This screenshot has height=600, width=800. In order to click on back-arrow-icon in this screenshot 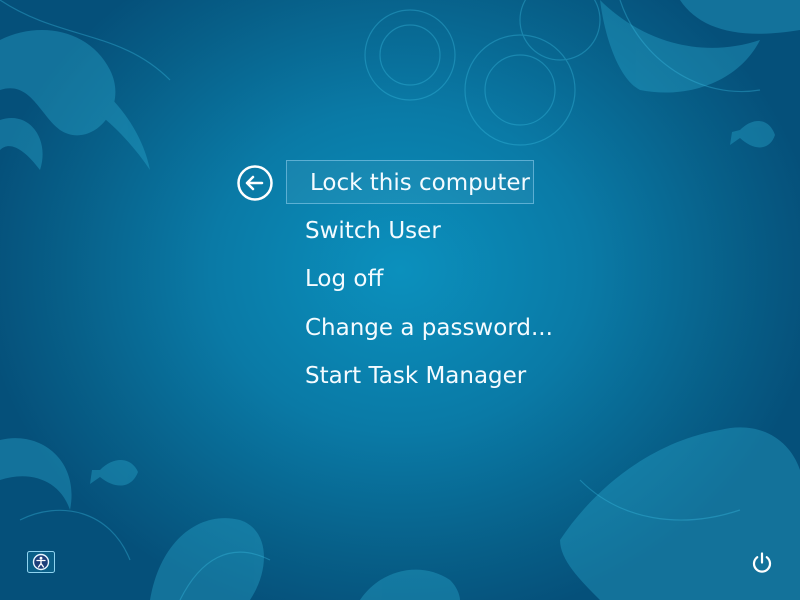, I will do `click(255, 183)`.